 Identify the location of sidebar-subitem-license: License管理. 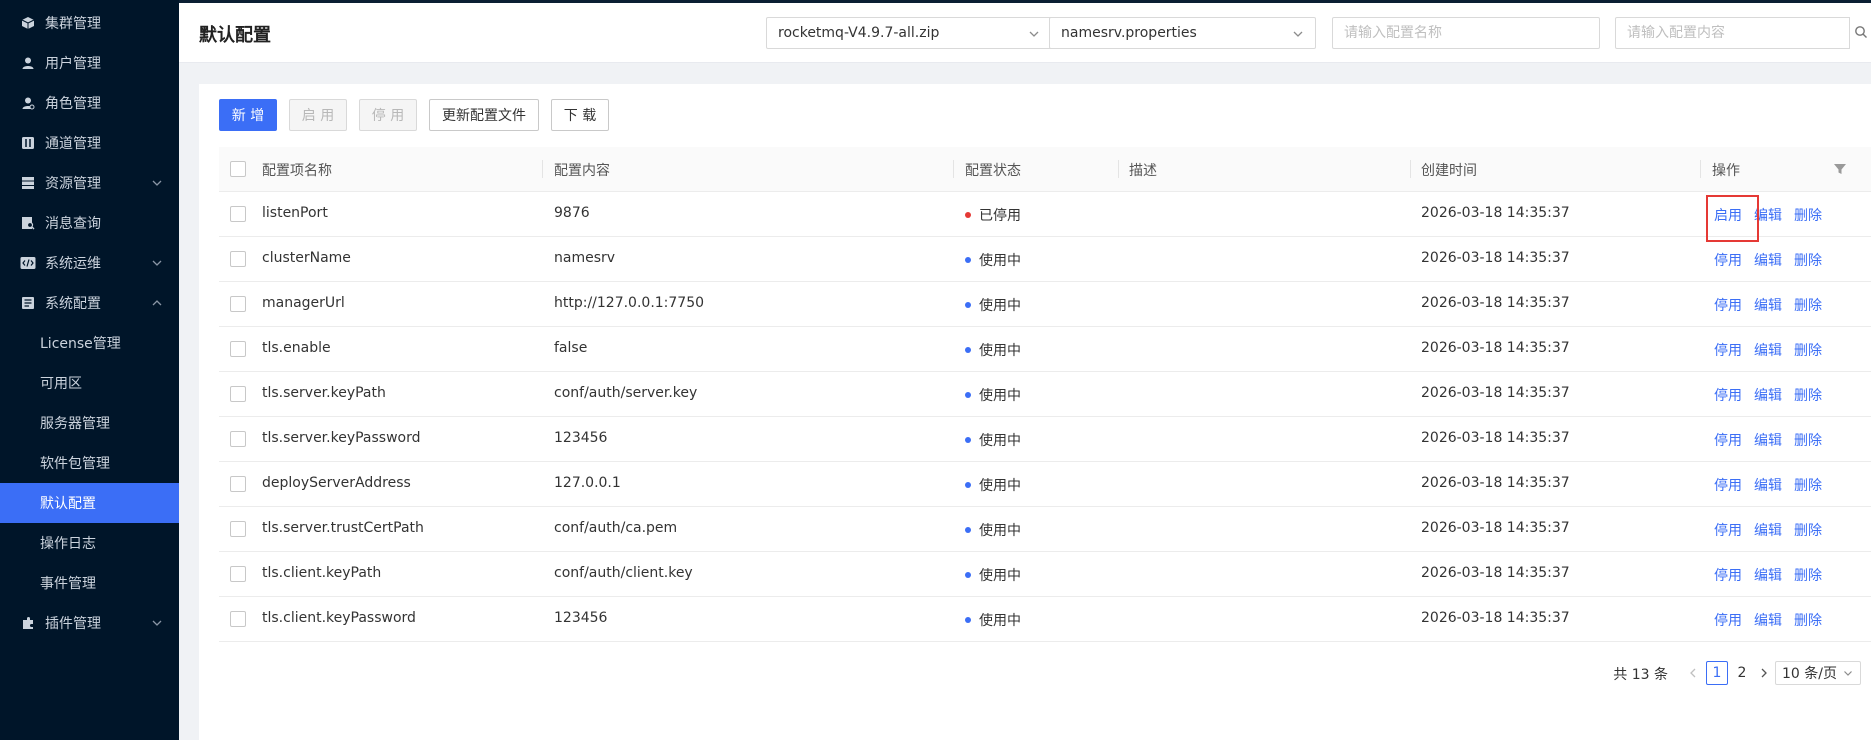
(89, 343).